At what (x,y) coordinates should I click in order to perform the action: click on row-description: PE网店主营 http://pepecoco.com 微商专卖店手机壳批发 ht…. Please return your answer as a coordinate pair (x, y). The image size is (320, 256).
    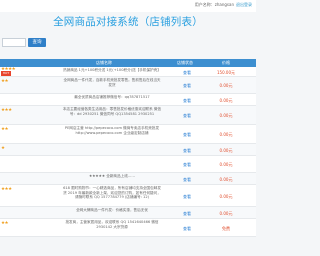
    Looking at the image, I should click on (112, 130).